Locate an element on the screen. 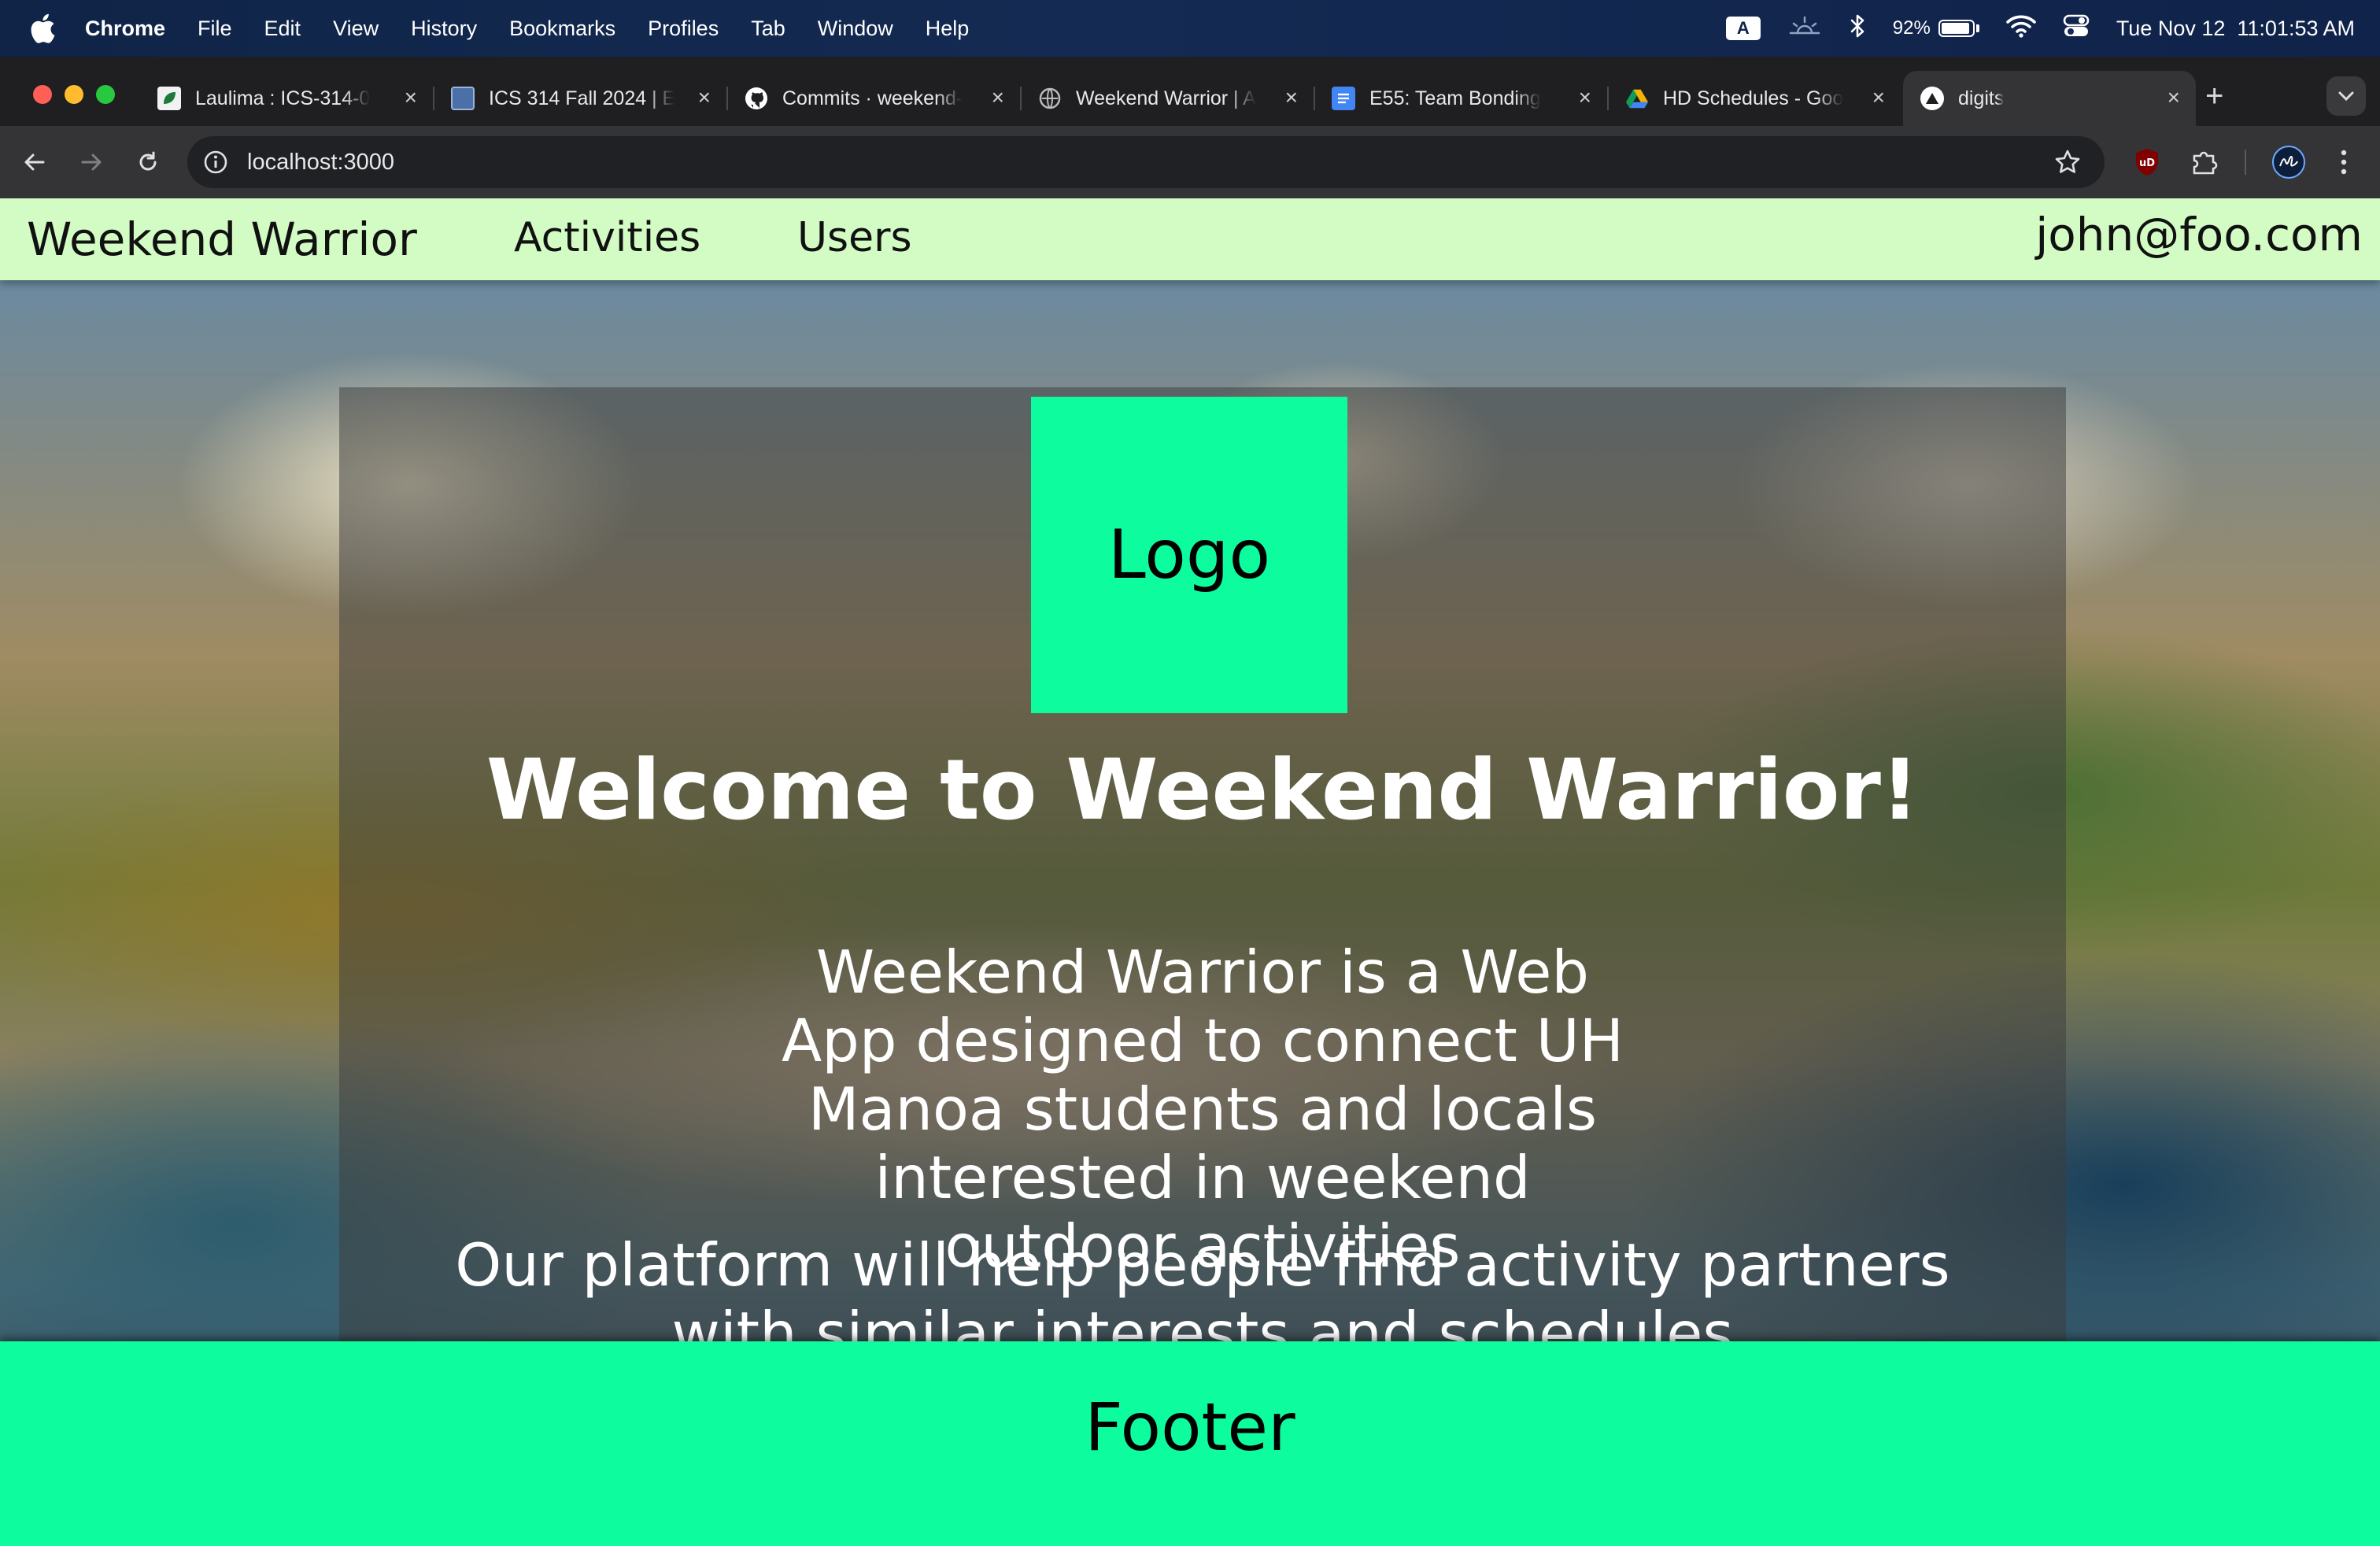 The width and height of the screenshot is (2380, 1546). github-icon is located at coordinates (756, 98).